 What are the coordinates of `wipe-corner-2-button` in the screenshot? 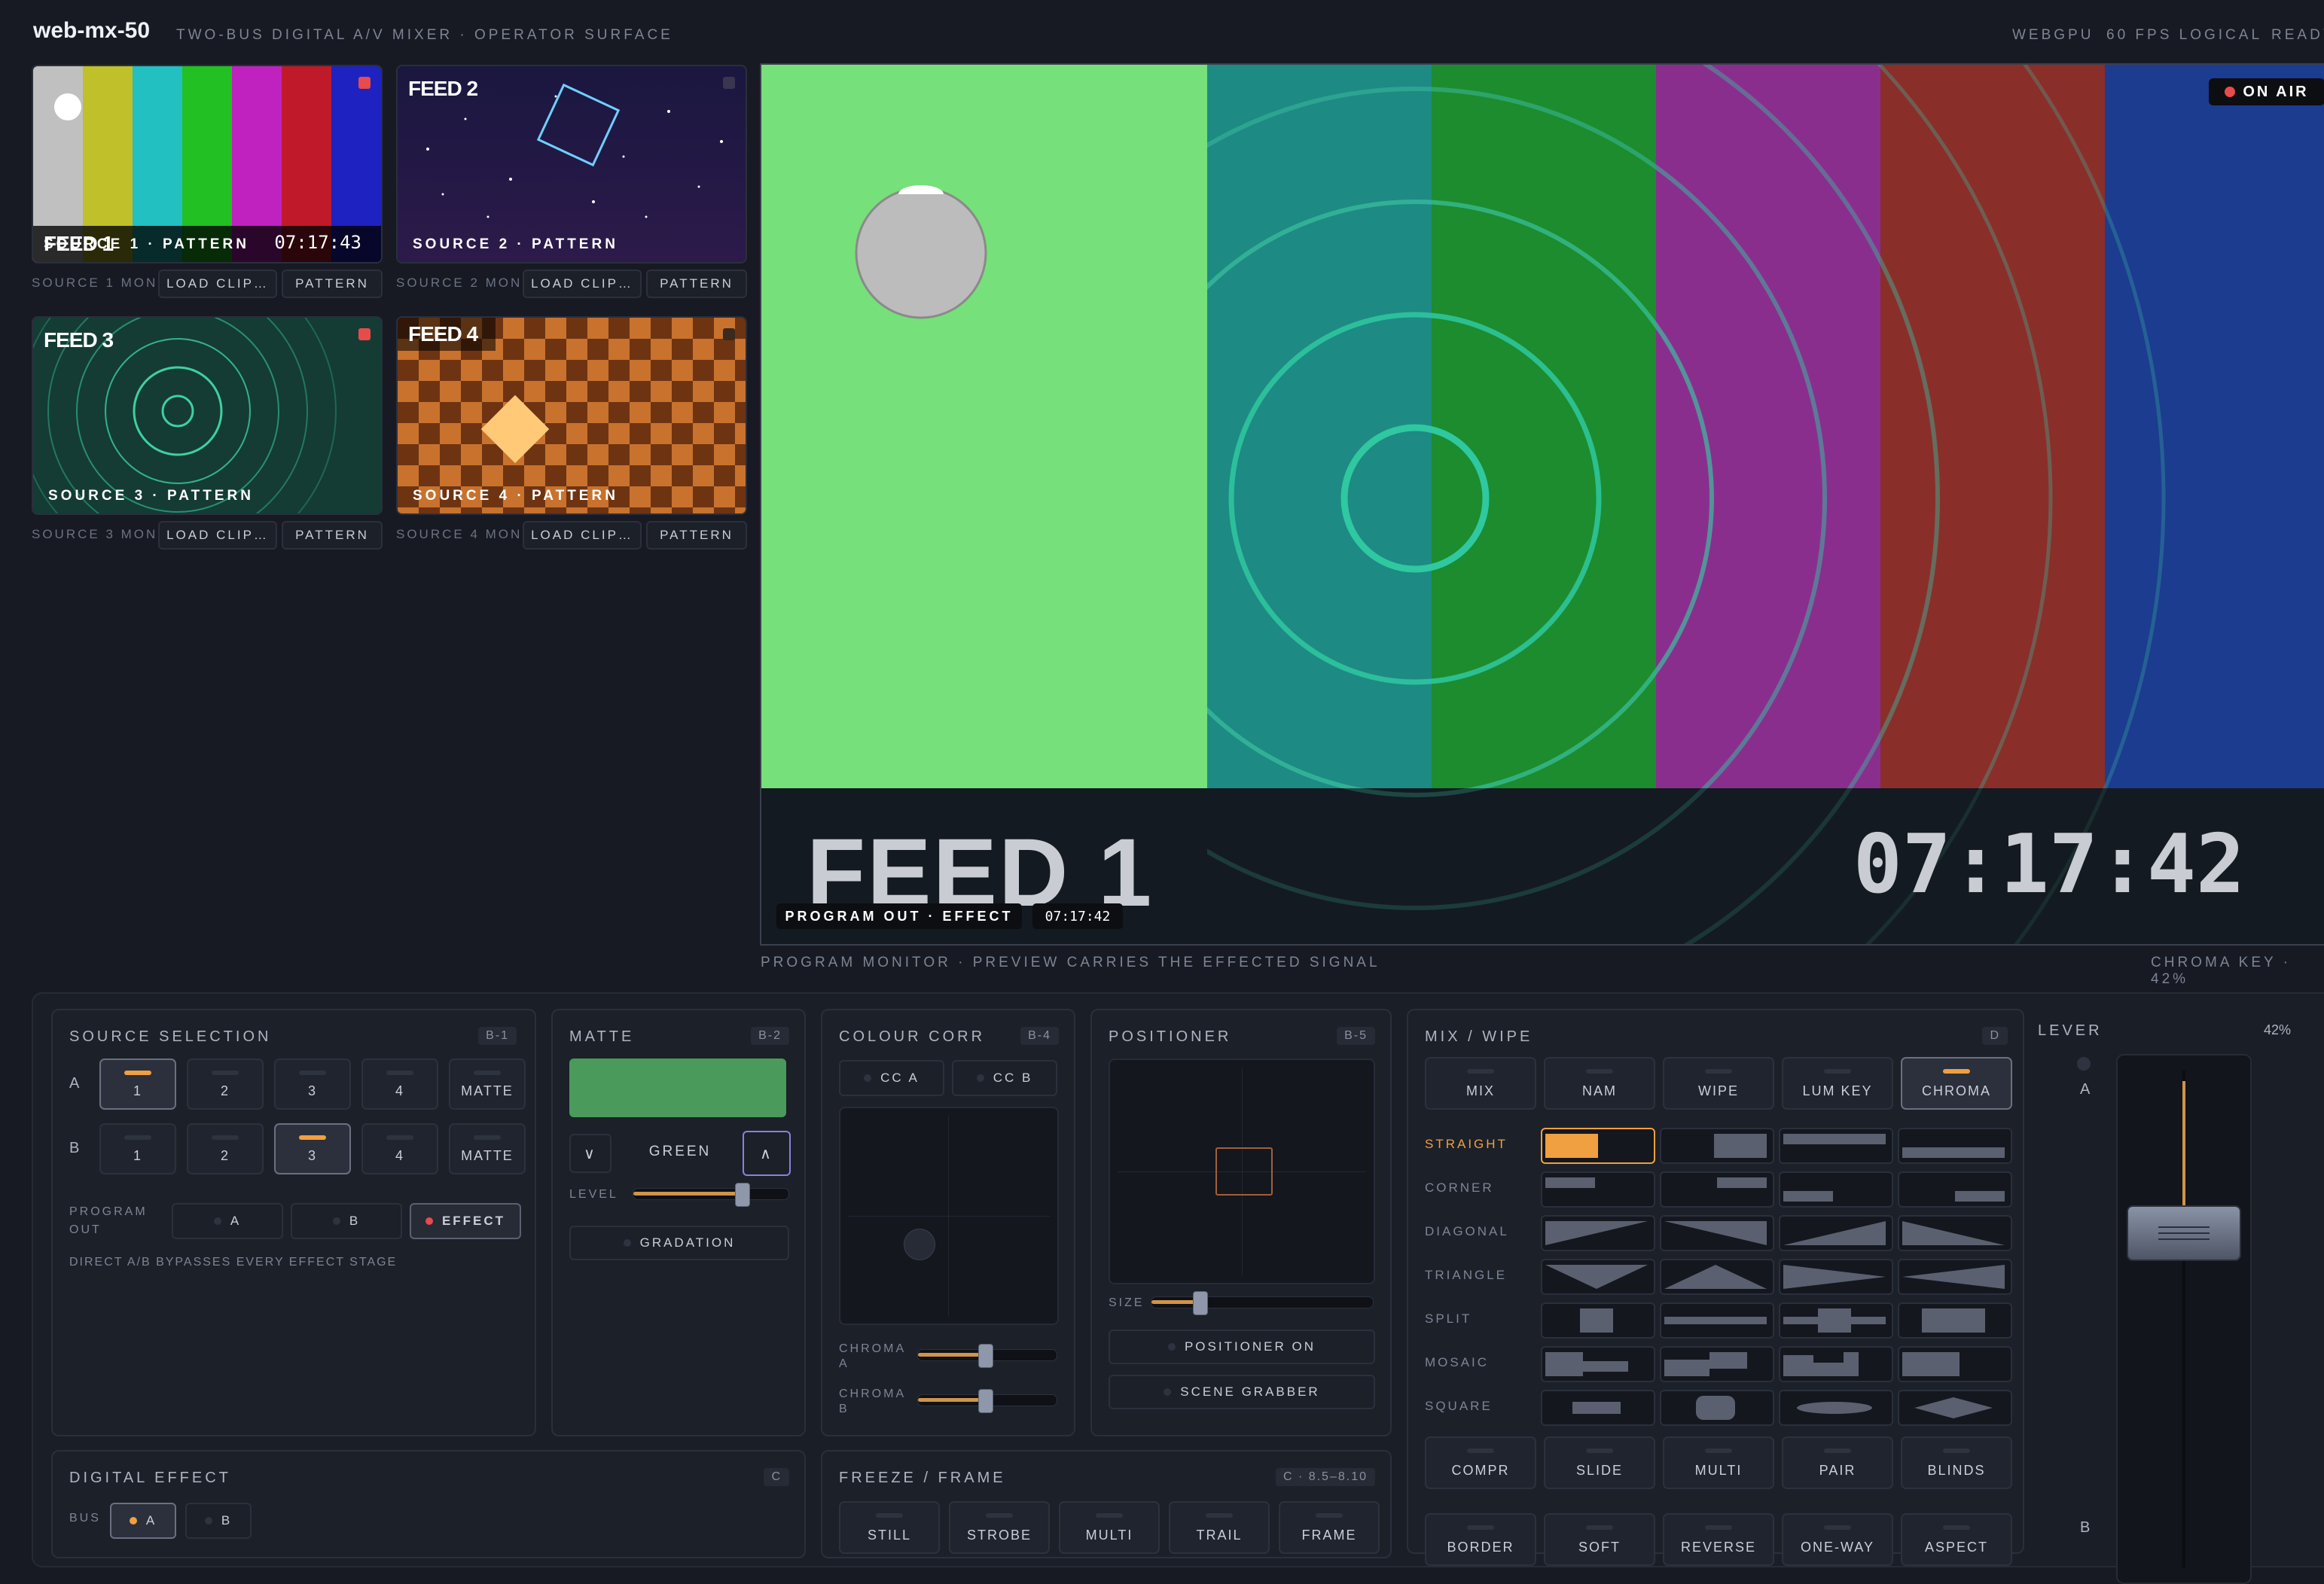 It's located at (1717, 1189).